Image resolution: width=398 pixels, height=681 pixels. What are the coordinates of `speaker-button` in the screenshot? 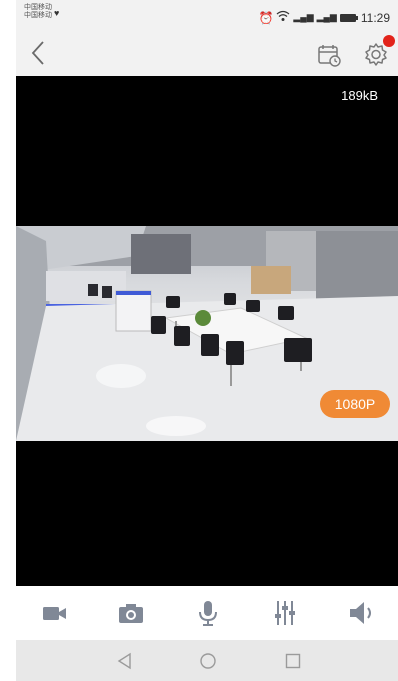 It's located at (361, 613).